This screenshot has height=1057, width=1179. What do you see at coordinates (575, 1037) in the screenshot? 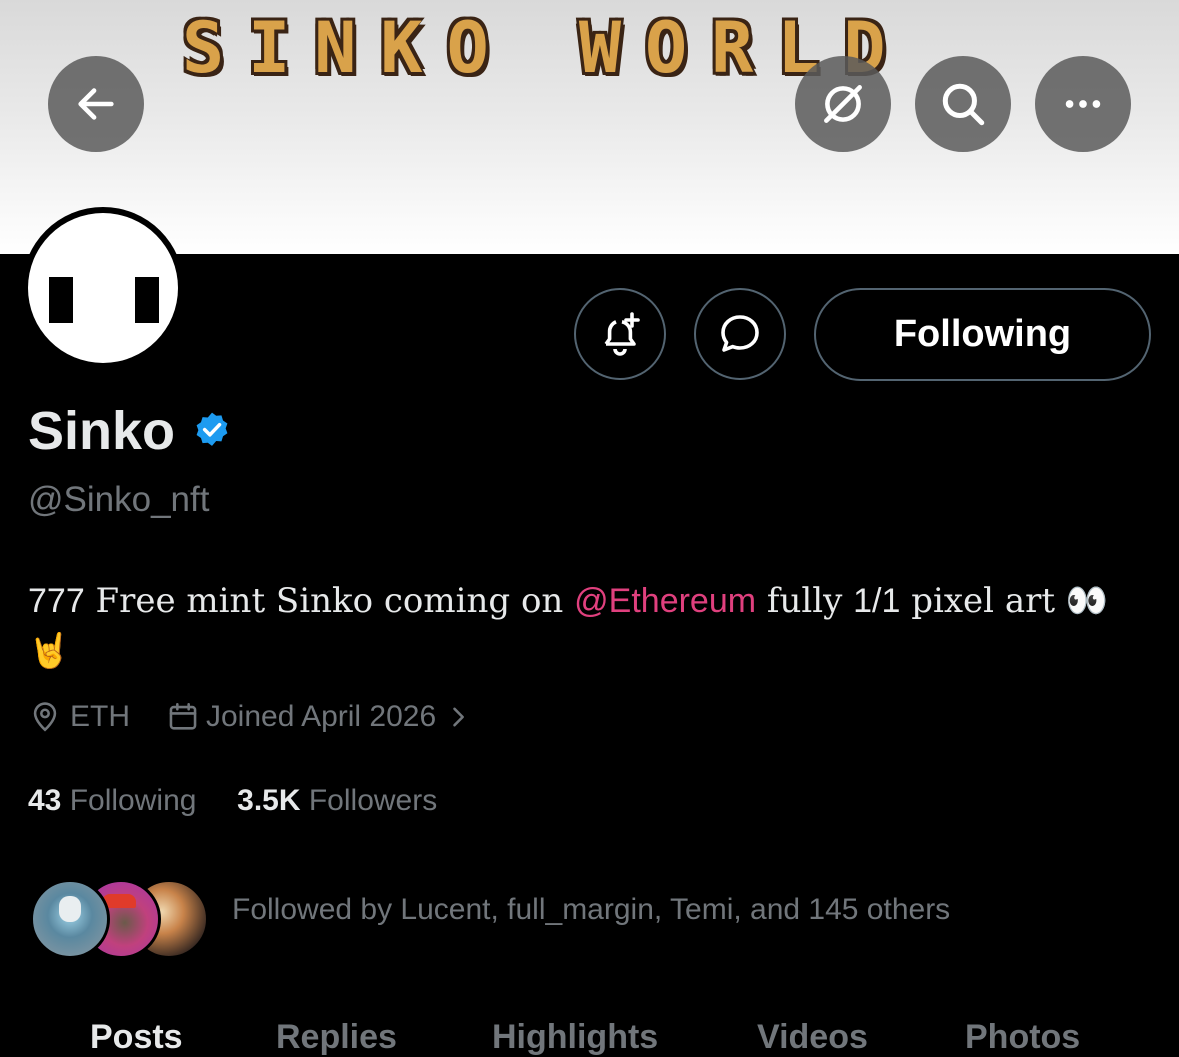
I see `tab-highlights: Highlights` at bounding box center [575, 1037].